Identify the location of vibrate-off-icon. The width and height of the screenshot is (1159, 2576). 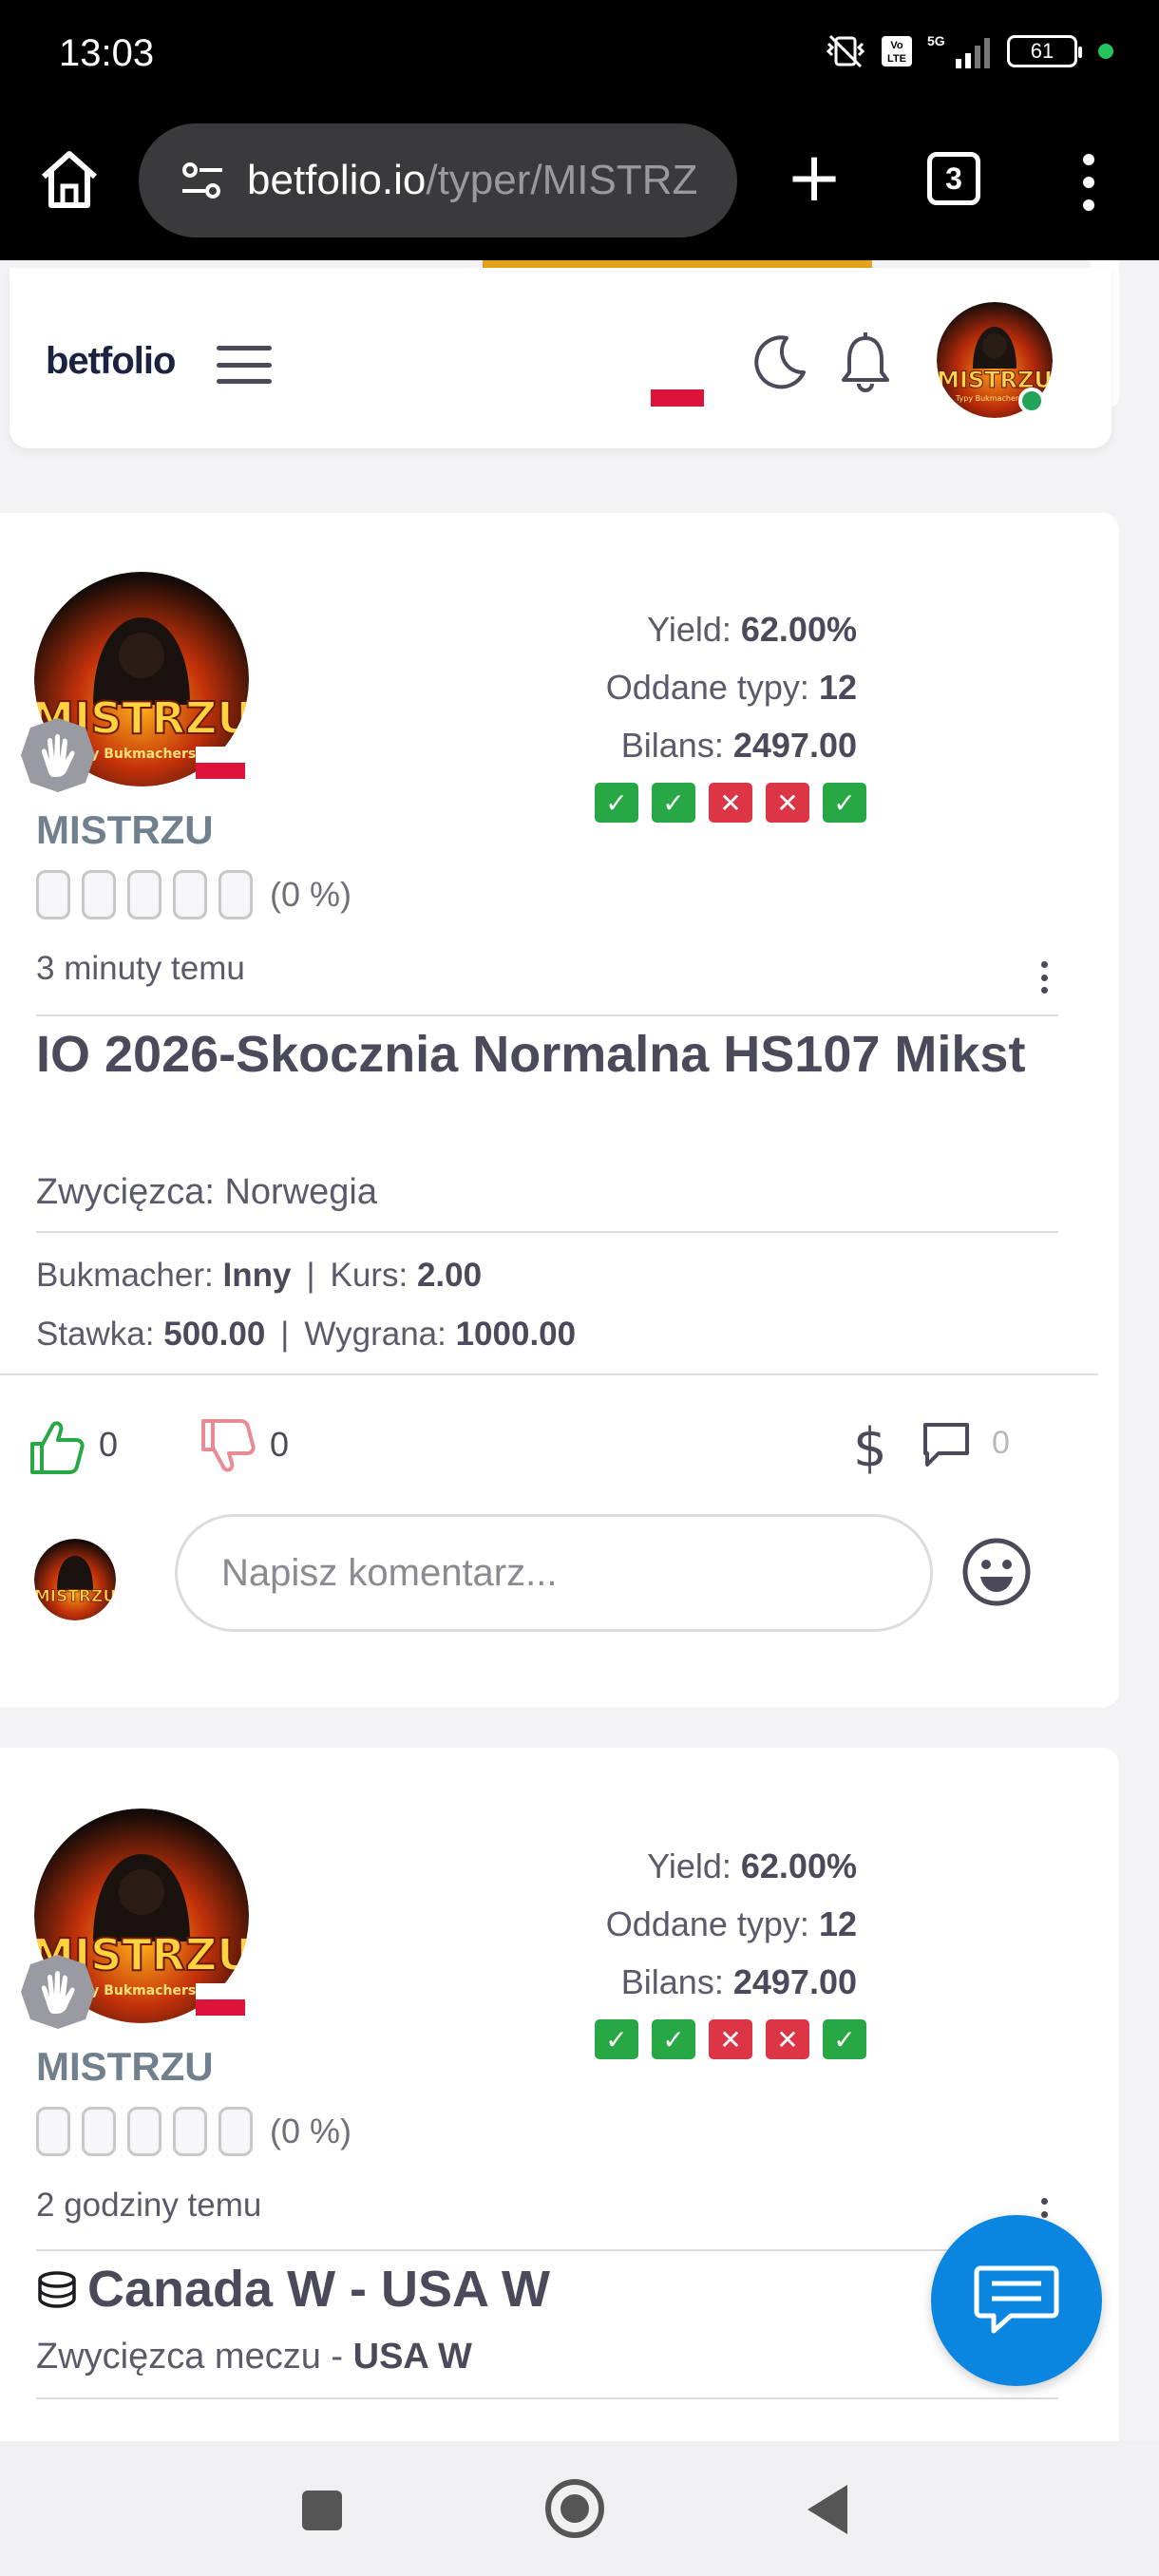
(845, 51).